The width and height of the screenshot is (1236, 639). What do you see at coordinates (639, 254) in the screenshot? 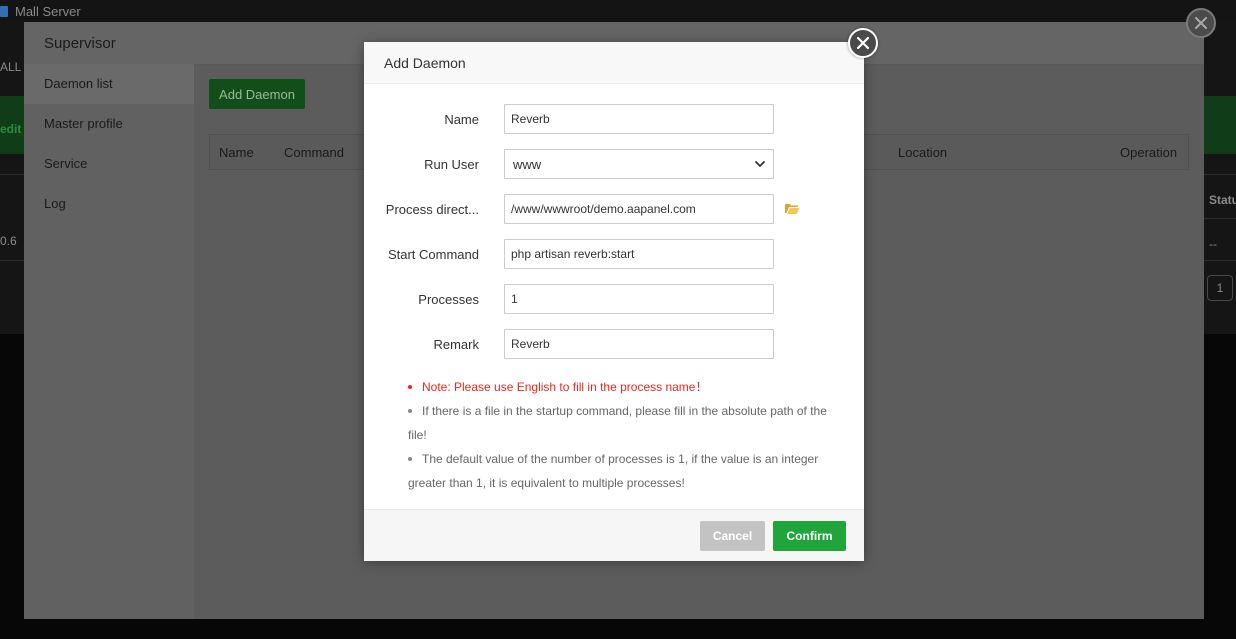
I see `start-command-input` at bounding box center [639, 254].